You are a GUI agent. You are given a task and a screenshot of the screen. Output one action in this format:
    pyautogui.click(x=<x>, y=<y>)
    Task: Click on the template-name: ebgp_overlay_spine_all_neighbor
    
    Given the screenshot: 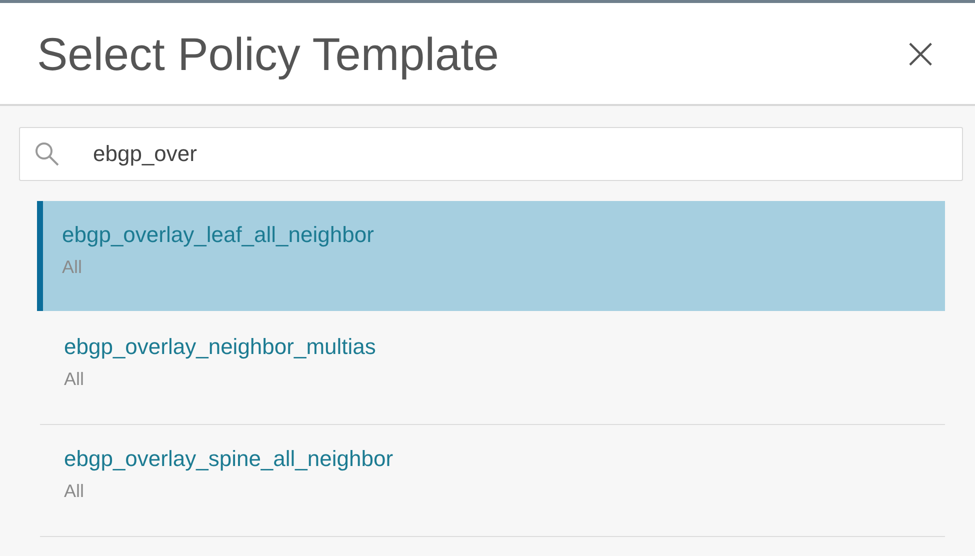 What is the action you would take?
    pyautogui.click(x=229, y=459)
    